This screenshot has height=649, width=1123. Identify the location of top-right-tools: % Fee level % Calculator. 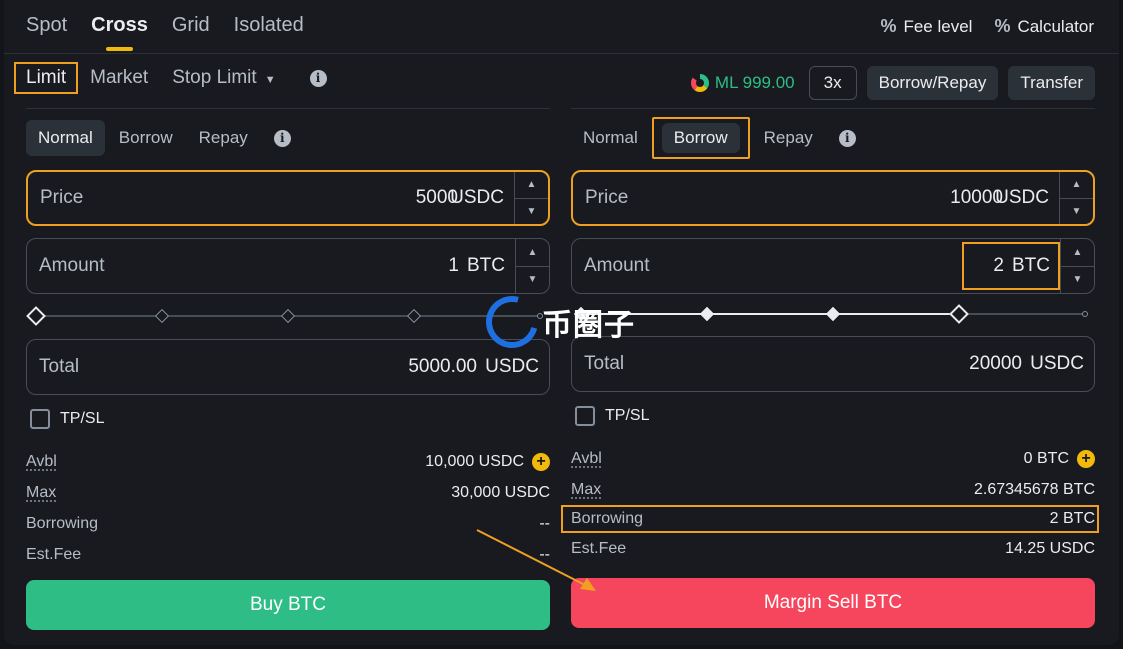
(987, 26).